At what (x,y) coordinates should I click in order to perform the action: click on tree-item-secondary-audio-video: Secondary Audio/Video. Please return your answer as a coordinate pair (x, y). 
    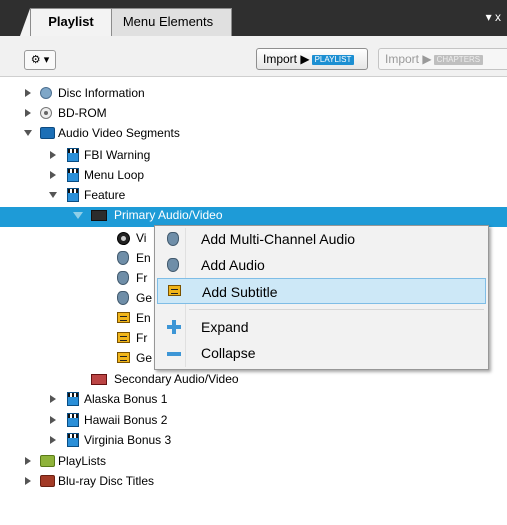
    Looking at the image, I should click on (150, 379).